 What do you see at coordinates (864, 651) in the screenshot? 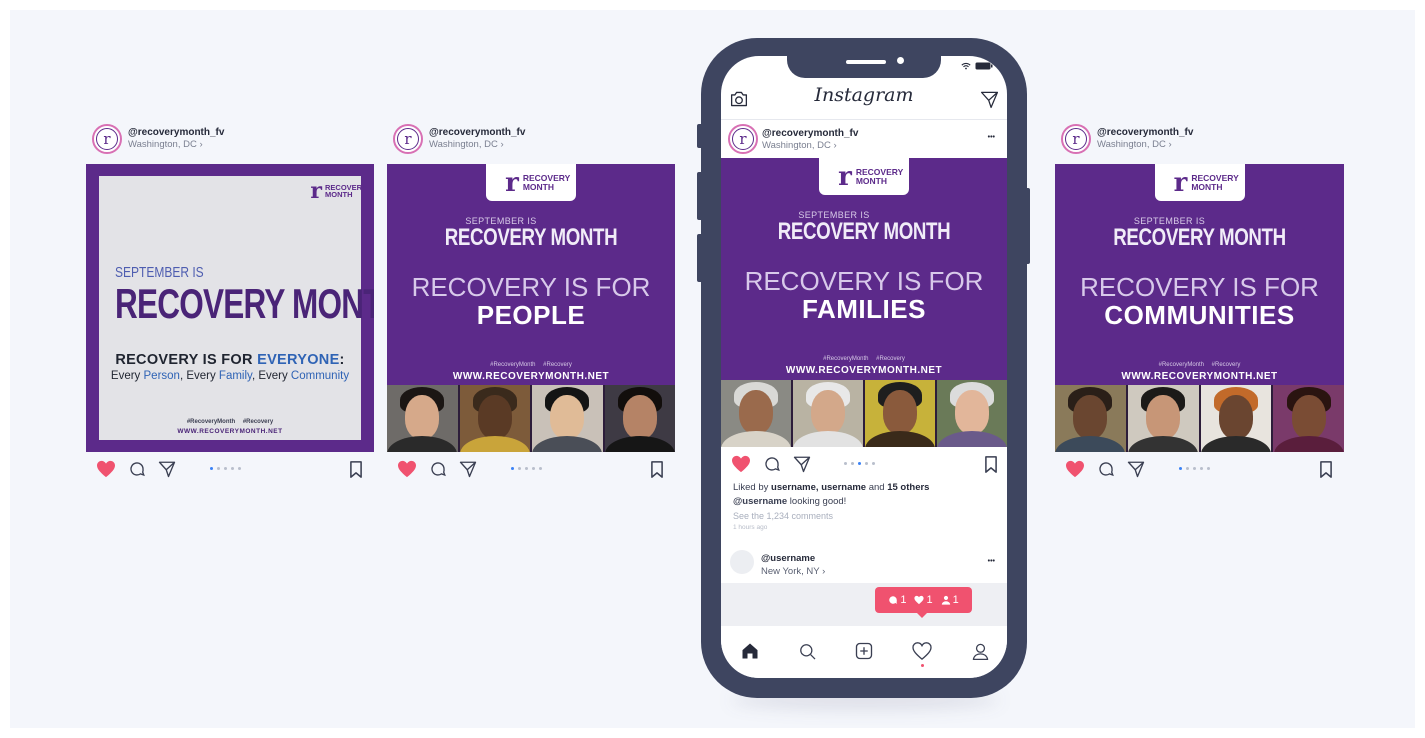
I see `add-post-icon` at bounding box center [864, 651].